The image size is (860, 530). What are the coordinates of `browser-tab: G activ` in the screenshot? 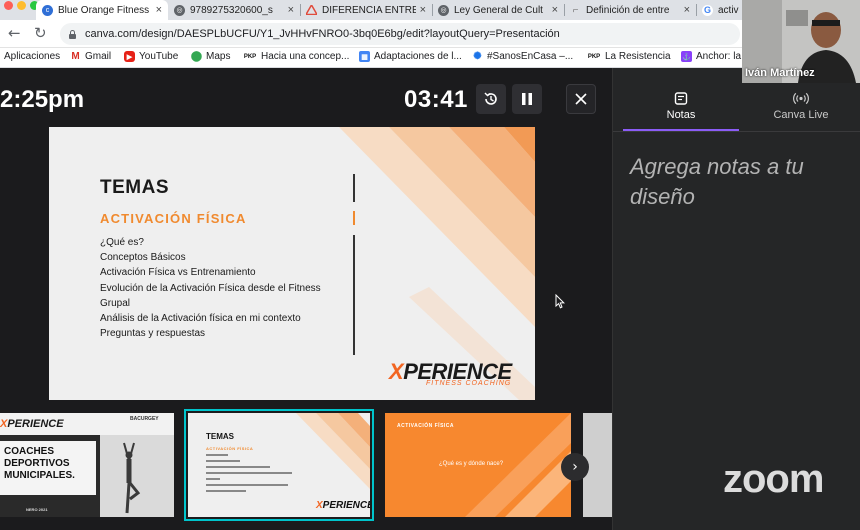 It's located at (719, 10).